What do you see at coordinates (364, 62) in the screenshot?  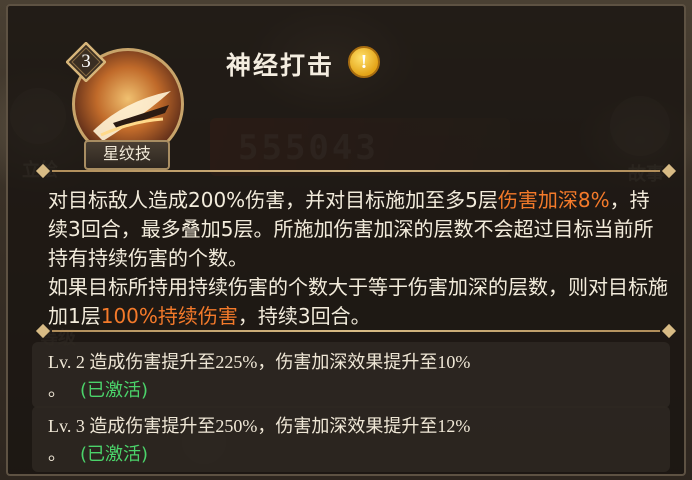 I see `exclamation-info-icon: !` at bounding box center [364, 62].